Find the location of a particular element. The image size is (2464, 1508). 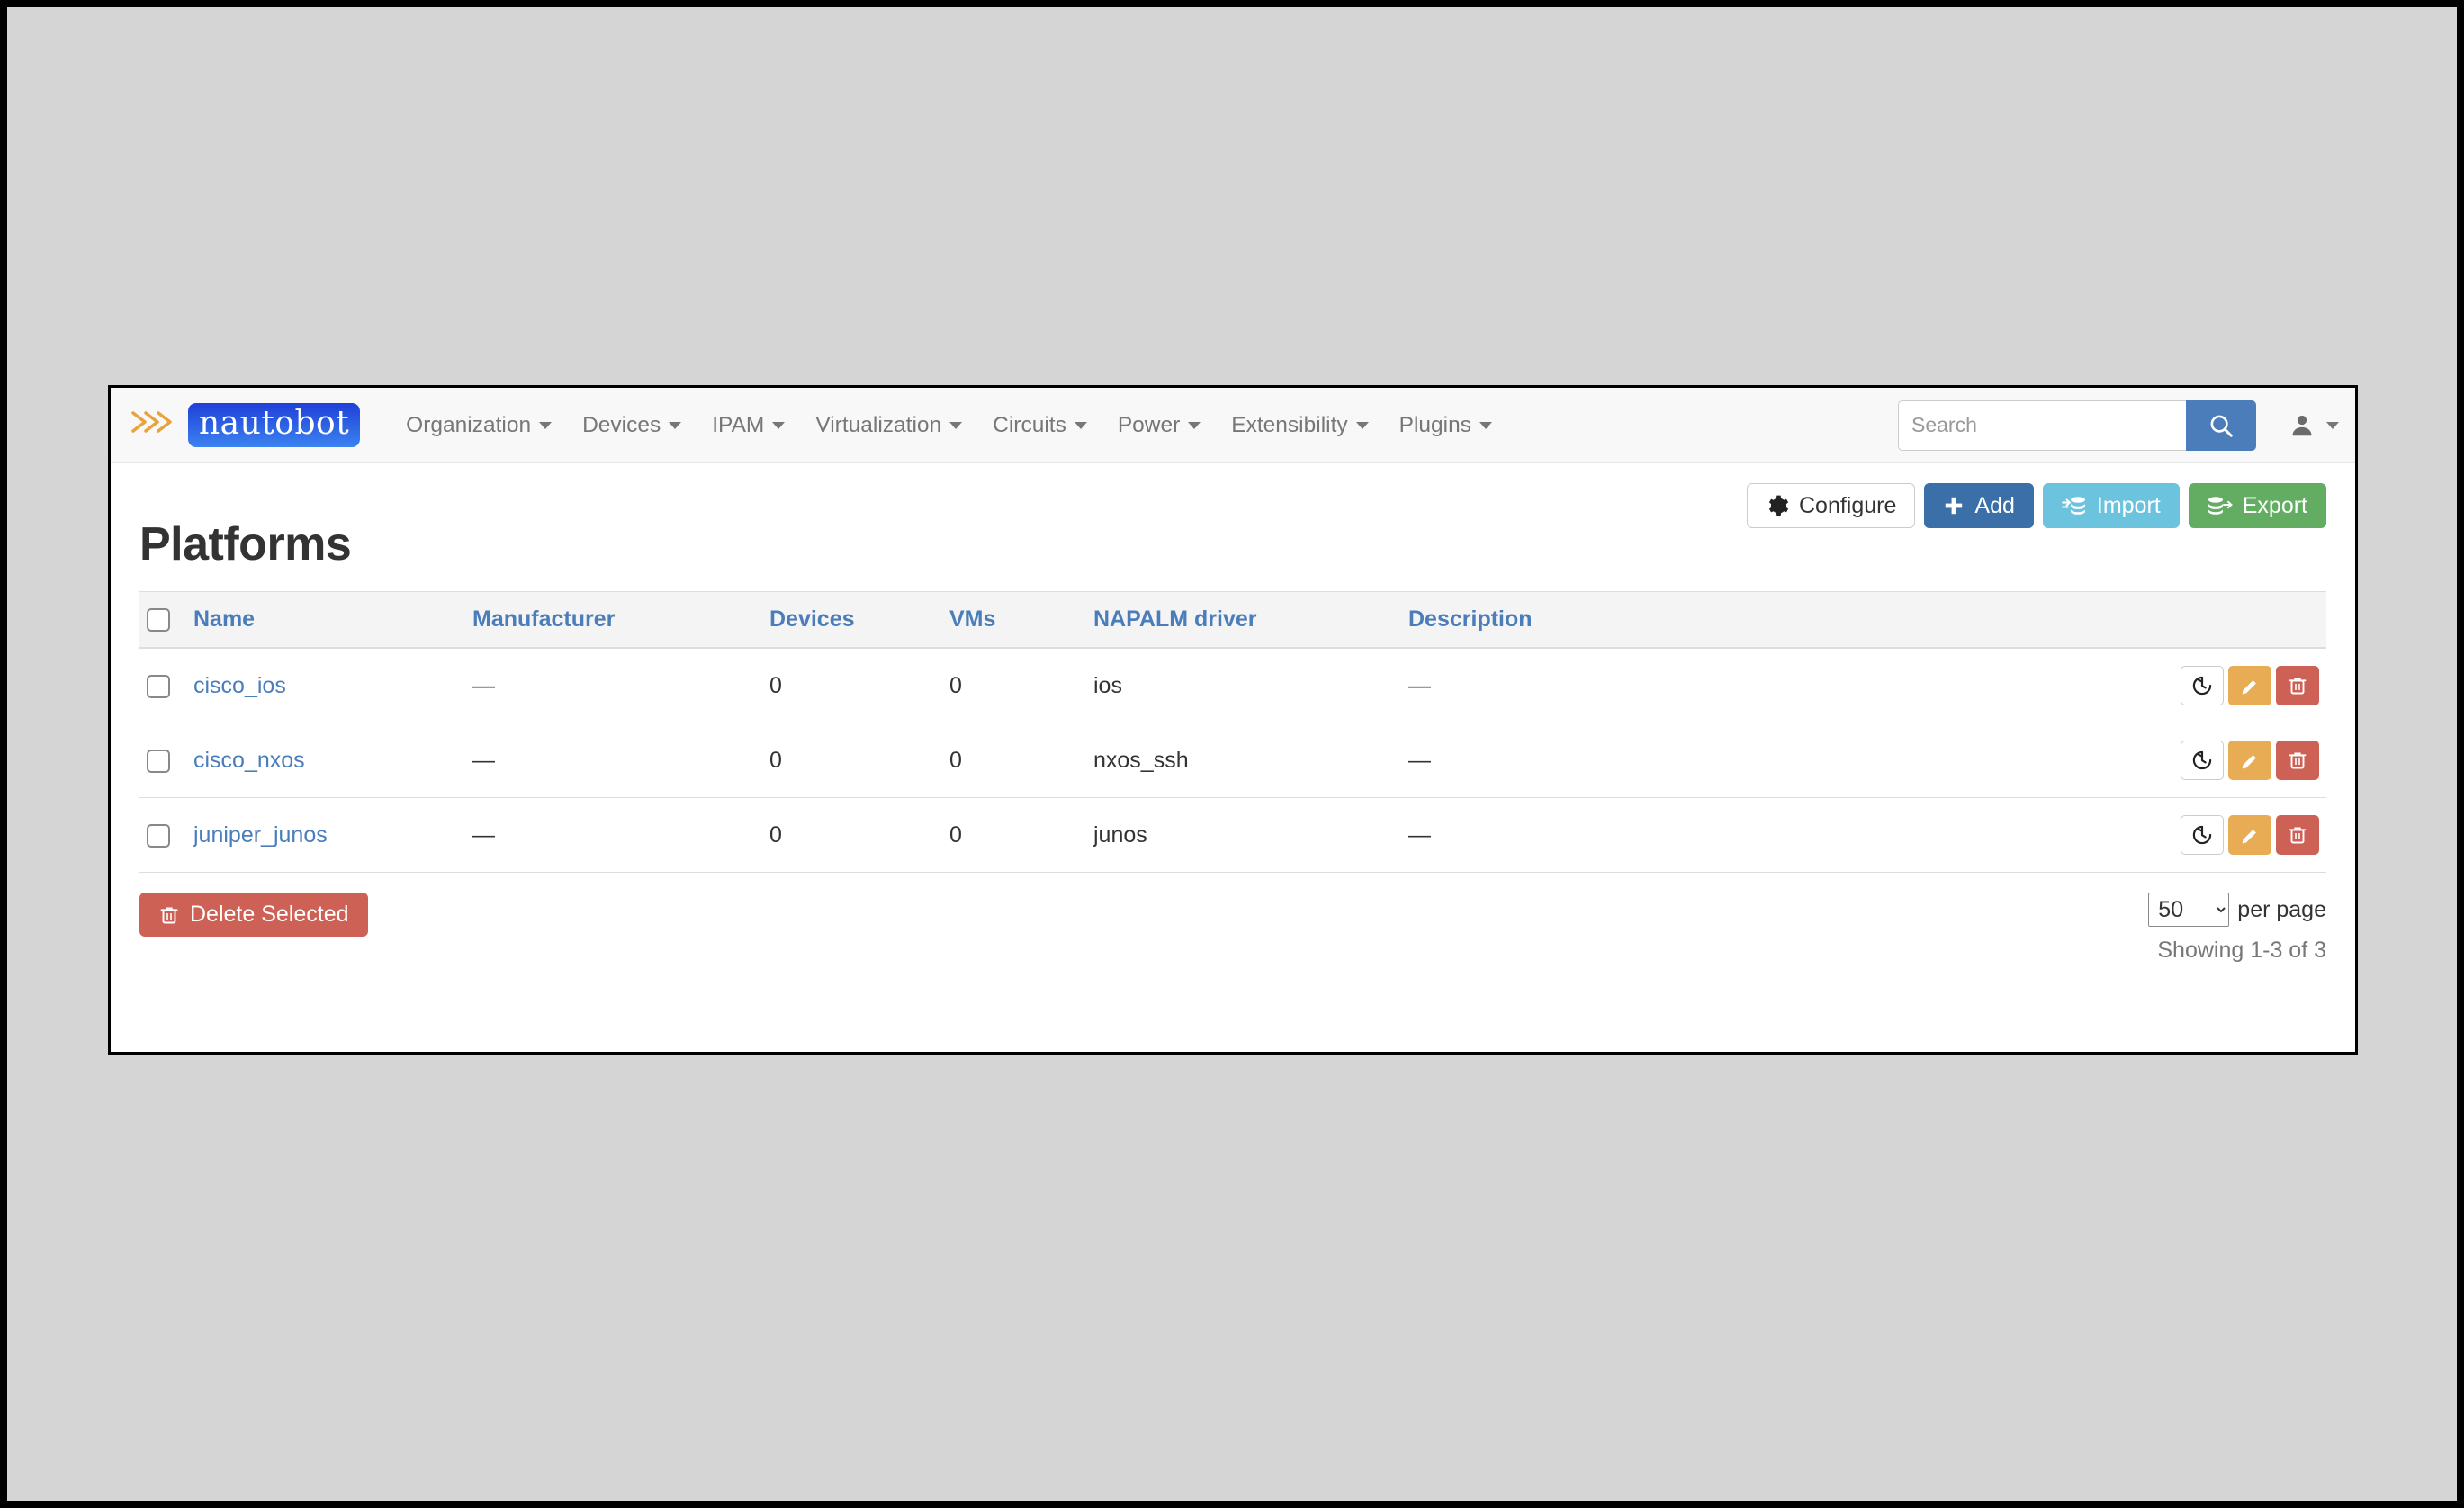

cell-name: cisco_nxos is located at coordinates (326, 761).